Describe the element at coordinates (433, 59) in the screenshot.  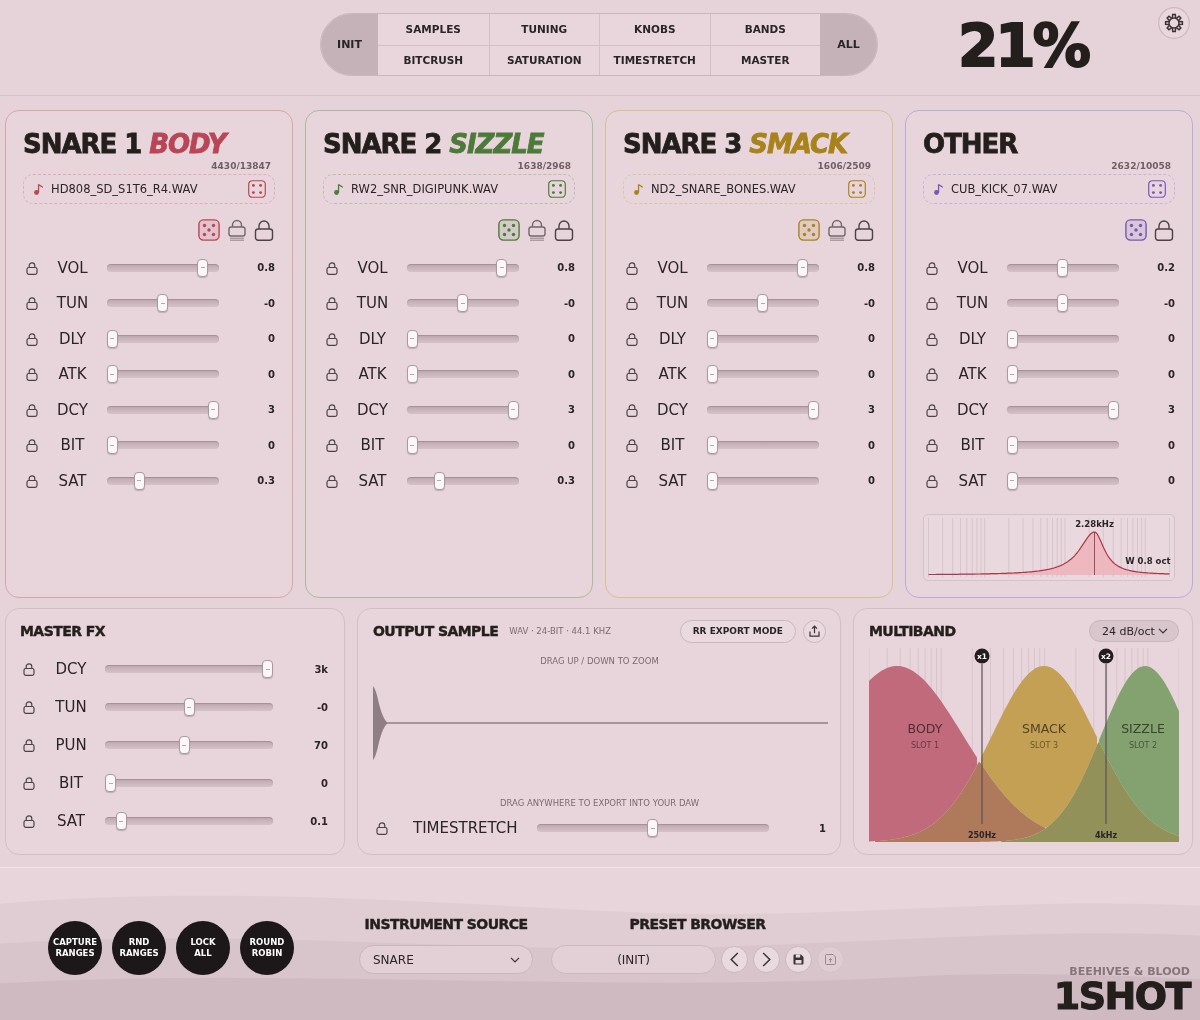
I see `category-button: BITCRUSH` at that location.